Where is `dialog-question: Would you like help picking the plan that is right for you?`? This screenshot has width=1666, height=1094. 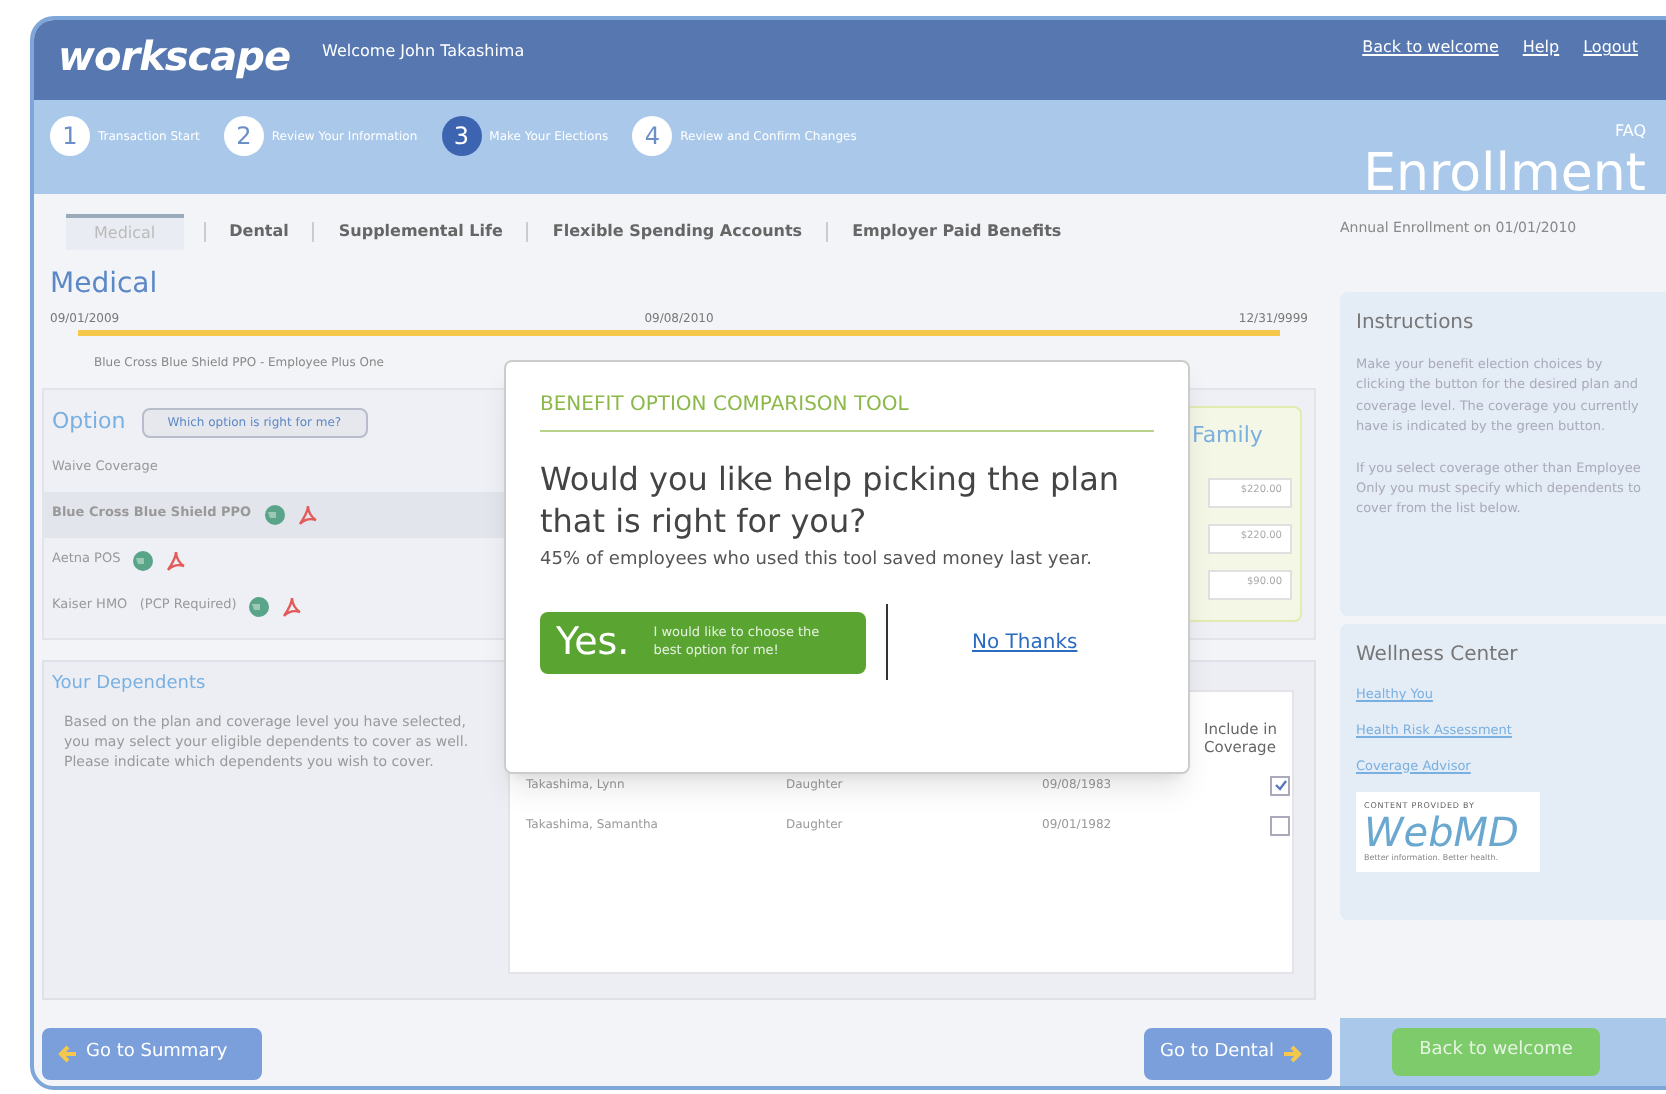 dialog-question: Would you like help picking the plan that is right for you? is located at coordinates (831, 502).